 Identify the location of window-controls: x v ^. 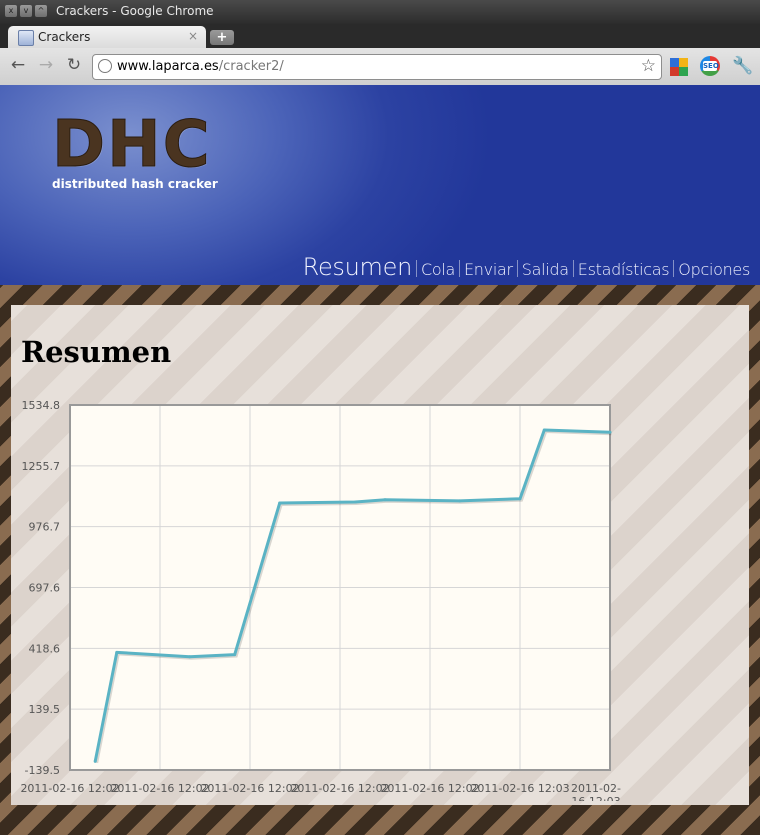
(26, 11).